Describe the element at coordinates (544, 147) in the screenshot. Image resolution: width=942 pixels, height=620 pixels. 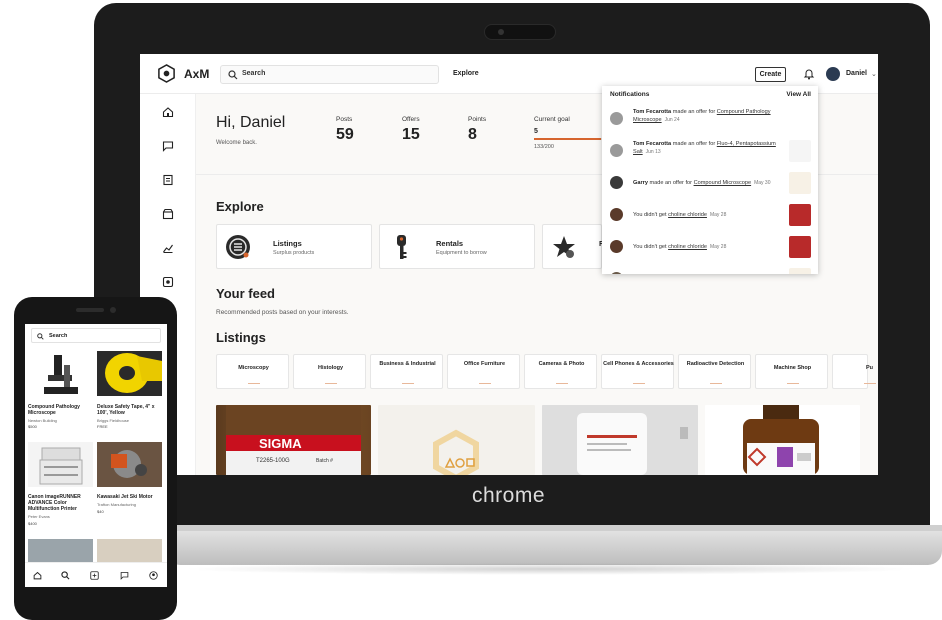
I see `goal-progress-text: 133/200` at that location.